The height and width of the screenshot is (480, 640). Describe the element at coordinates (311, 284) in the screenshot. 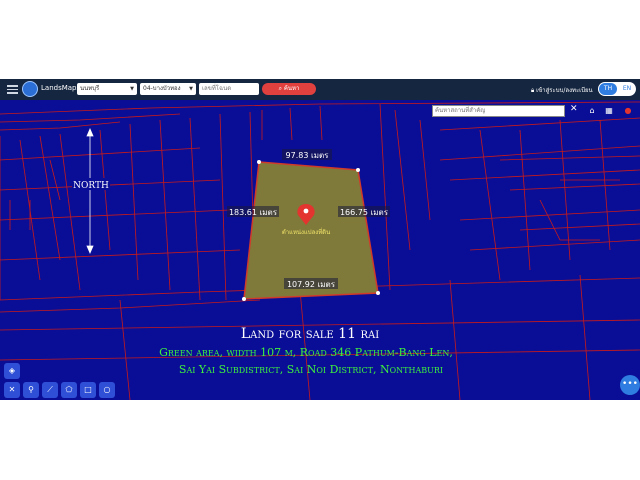

I see `edge-length-bottom: 107.92 เมตร` at that location.